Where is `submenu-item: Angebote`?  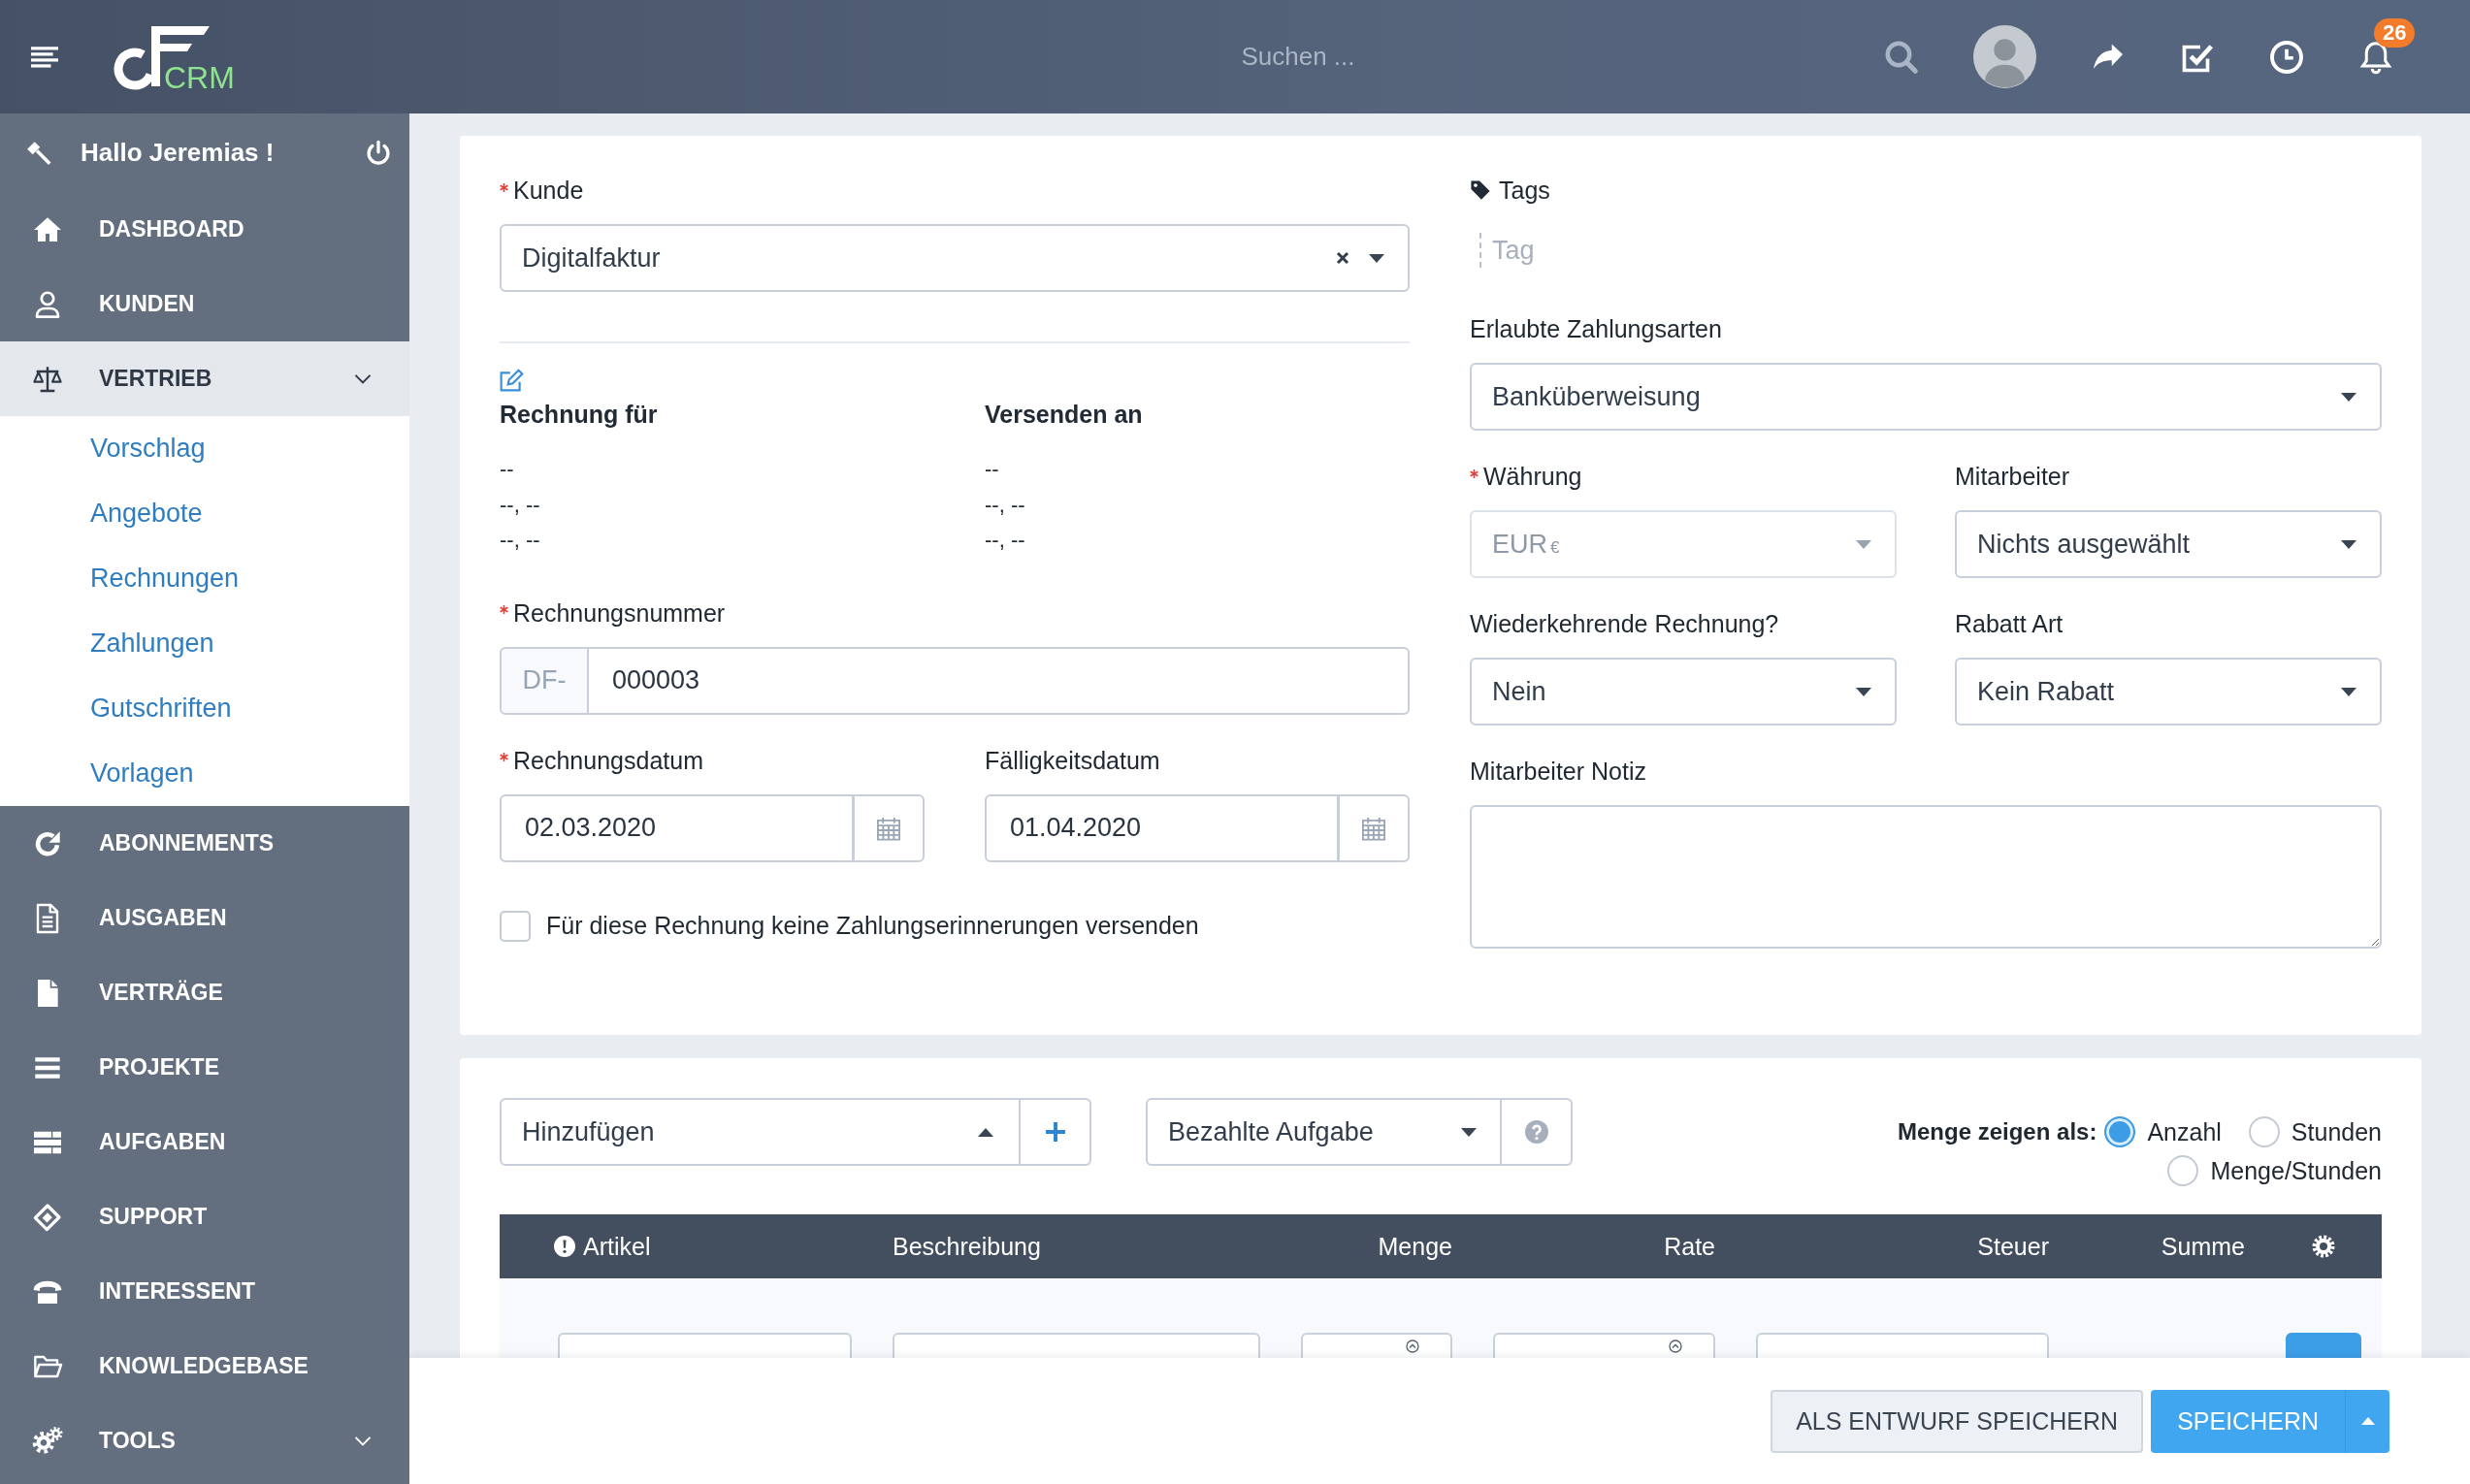 submenu-item: Angebote is located at coordinates (204, 513).